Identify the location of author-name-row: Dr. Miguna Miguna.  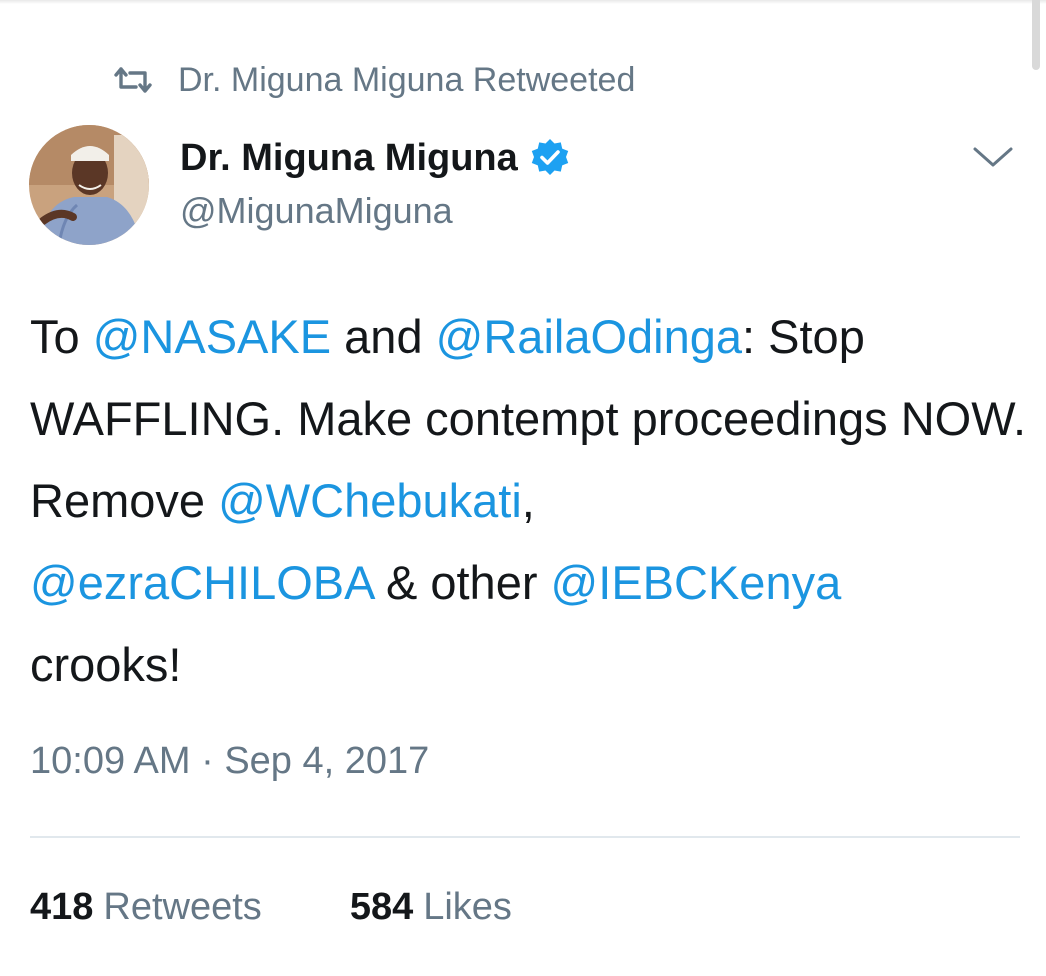
(375, 158).